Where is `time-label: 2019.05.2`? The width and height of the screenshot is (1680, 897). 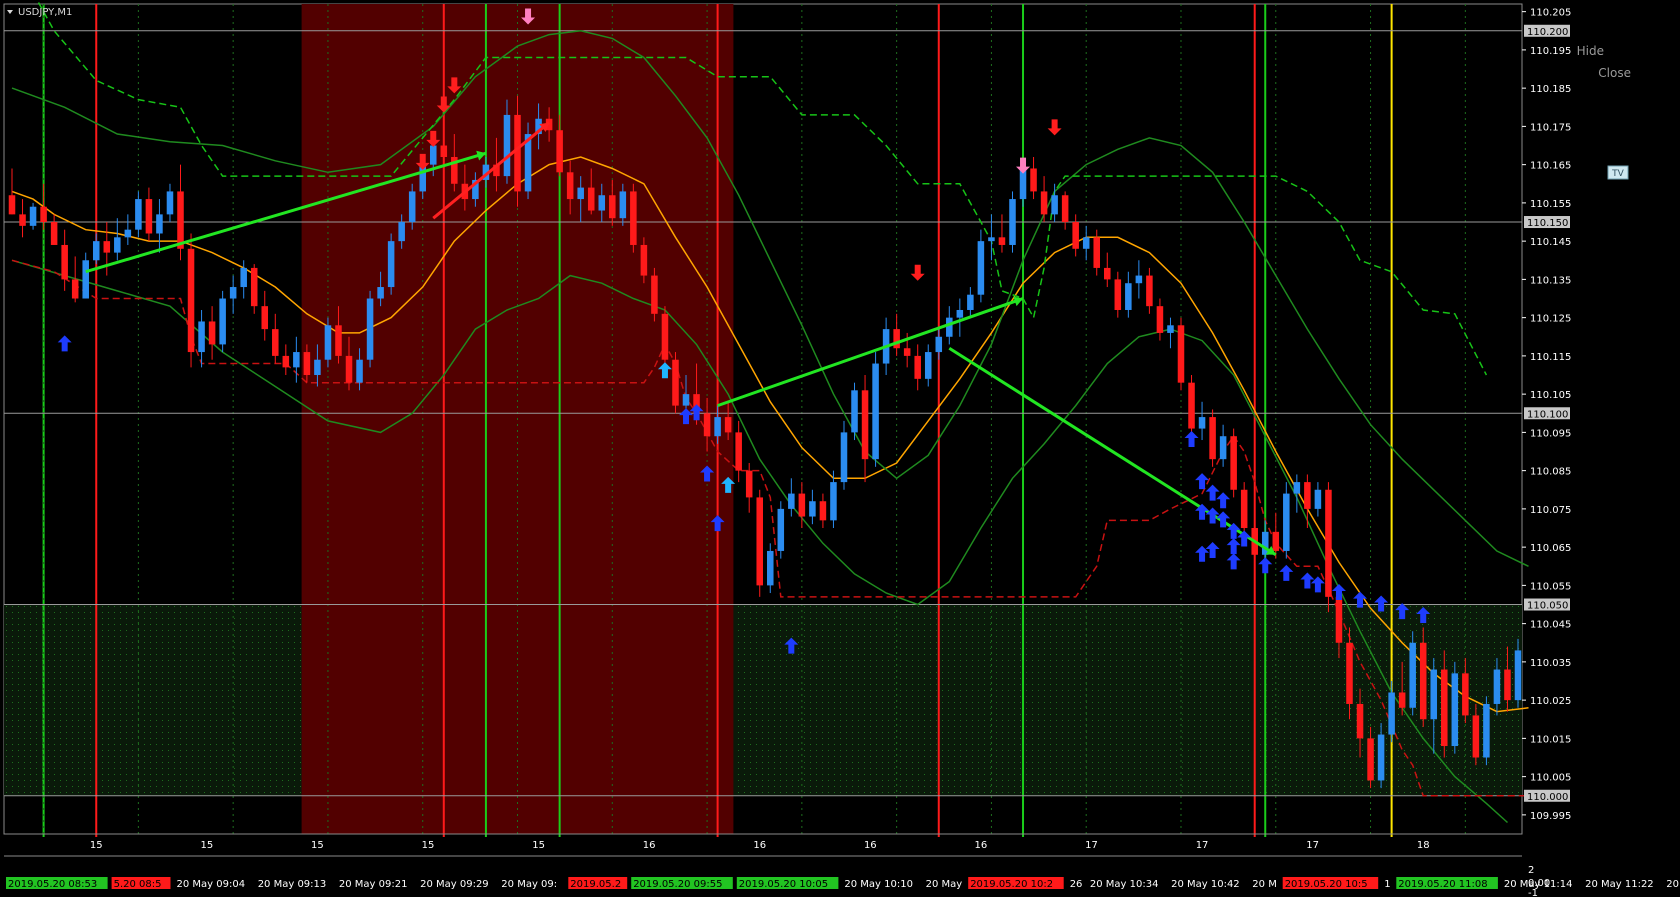 time-label: 2019.05.2 is located at coordinates (595, 884).